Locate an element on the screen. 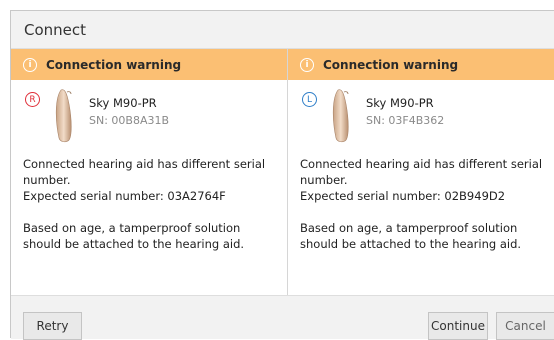  expected-serial-text: Expected serial number: 03A2764F is located at coordinates (124, 196).